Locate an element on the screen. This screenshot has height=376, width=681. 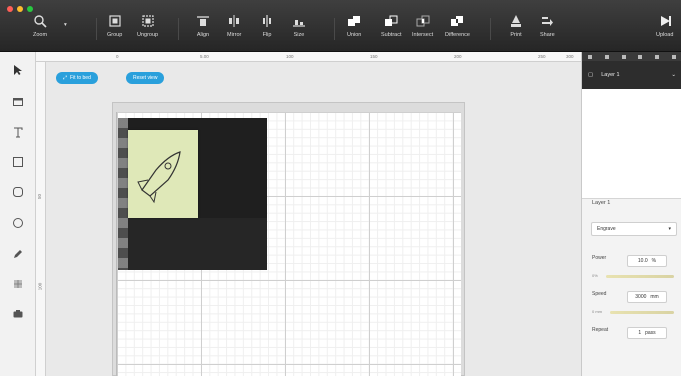
union-icon is located at coordinates (354, 21).